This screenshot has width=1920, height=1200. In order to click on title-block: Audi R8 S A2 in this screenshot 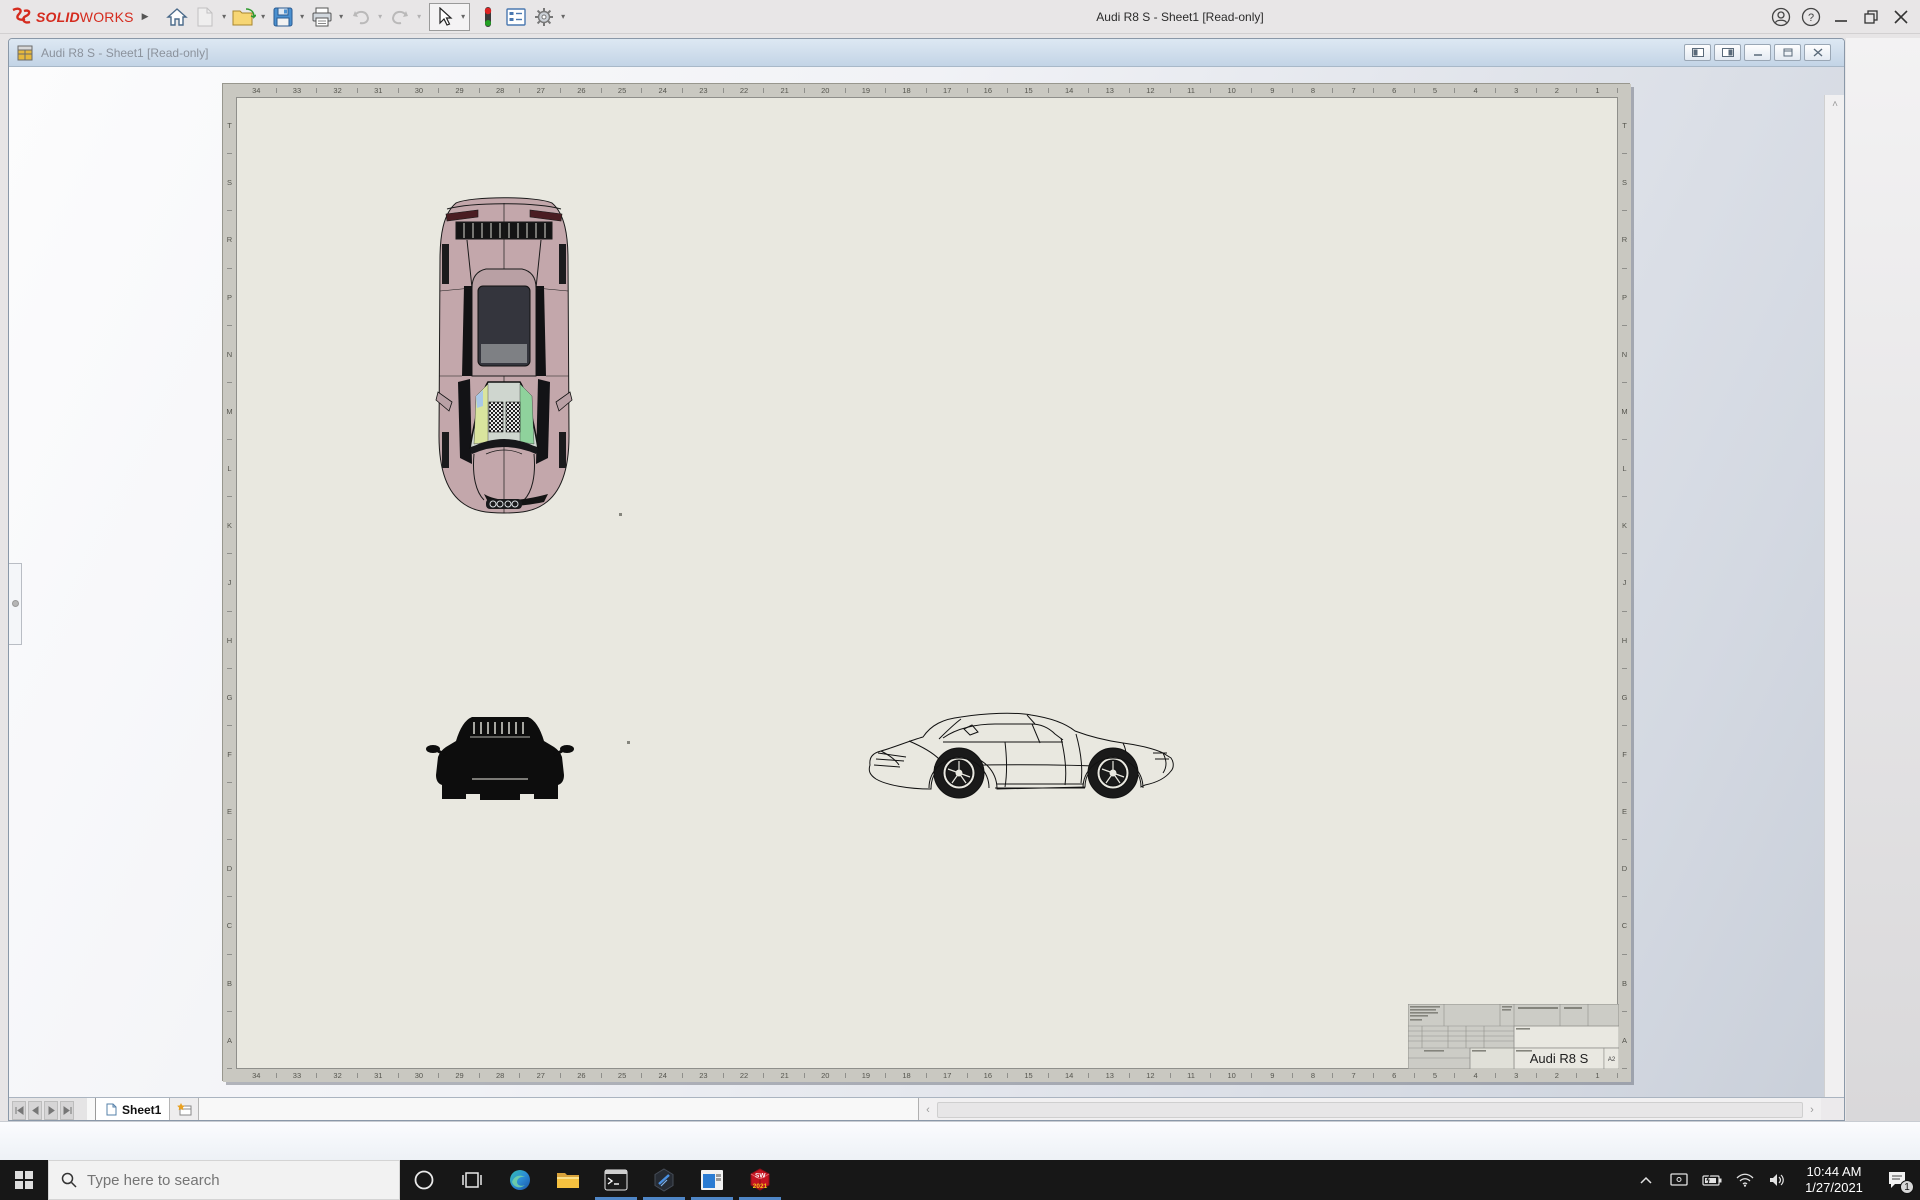, I will do `click(1513, 1036)`.